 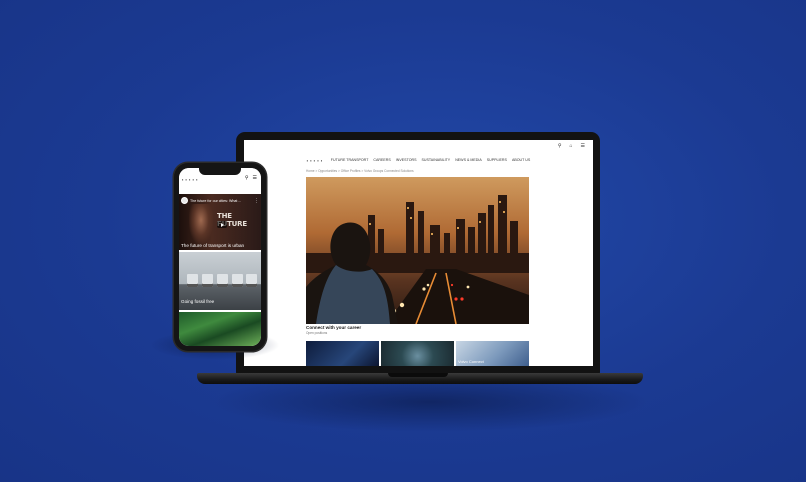 I want to click on phone-icons: ⚲ ☰, so click(x=251, y=178).